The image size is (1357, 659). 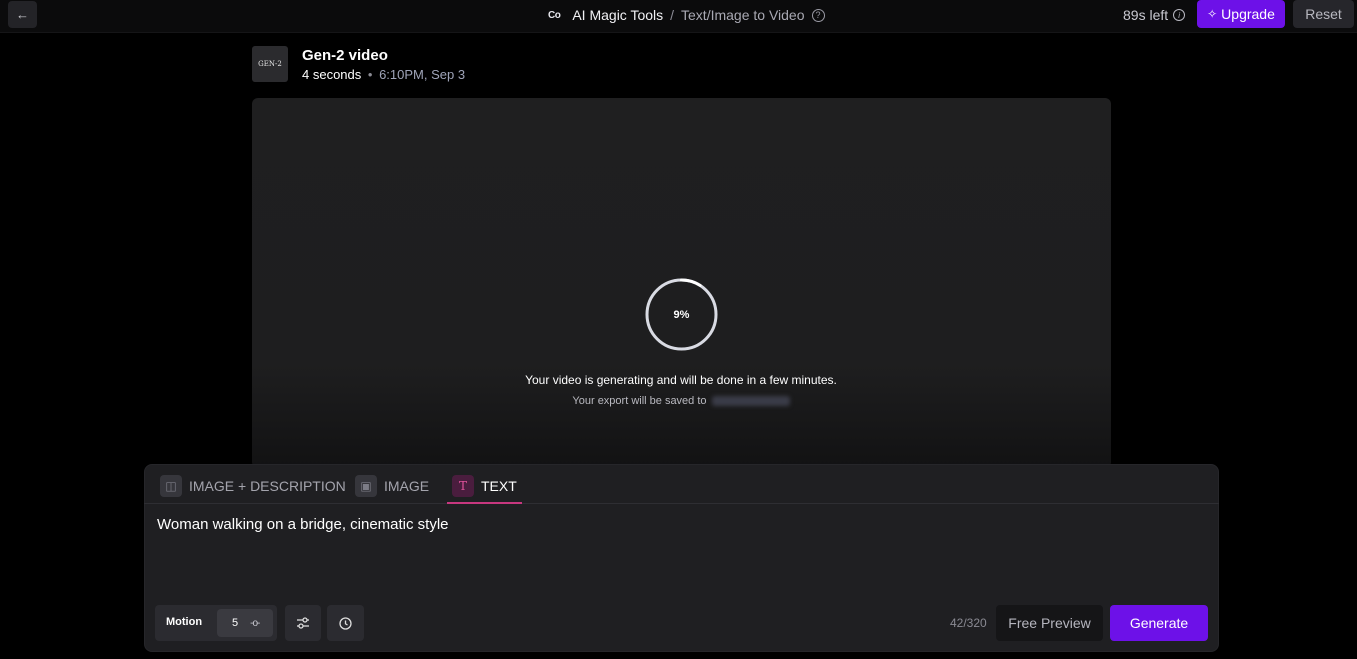 I want to click on save-message-text: Your export will be saved to, so click(x=639, y=401).